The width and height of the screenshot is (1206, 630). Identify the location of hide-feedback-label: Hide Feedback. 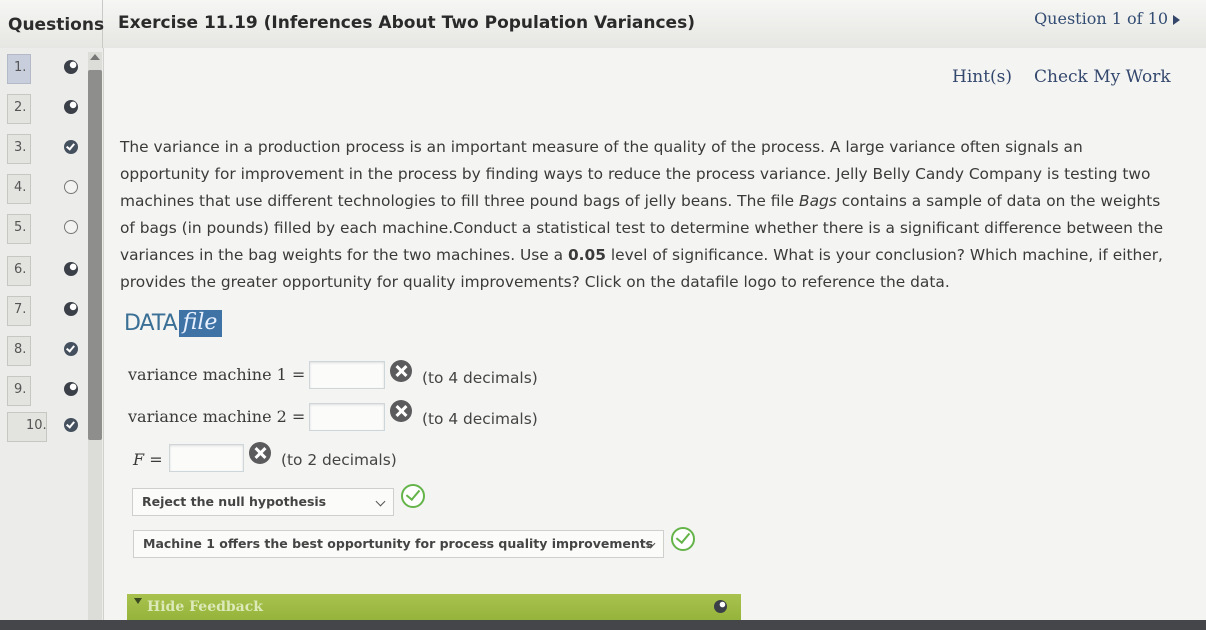
(205, 607).